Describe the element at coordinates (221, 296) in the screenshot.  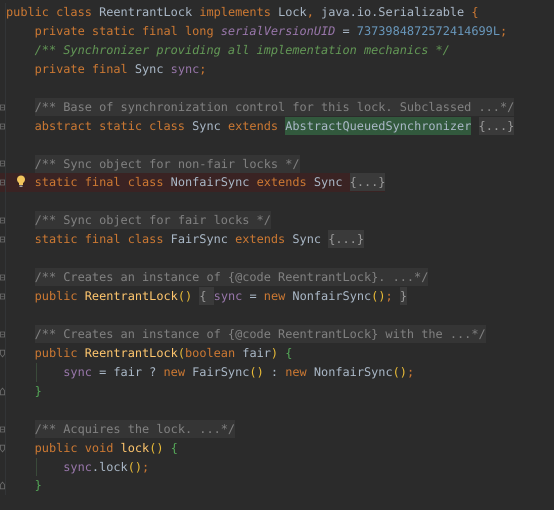
I see `code-line: public ReentrantLock() { sync = new NonfairSync(); }` at that location.